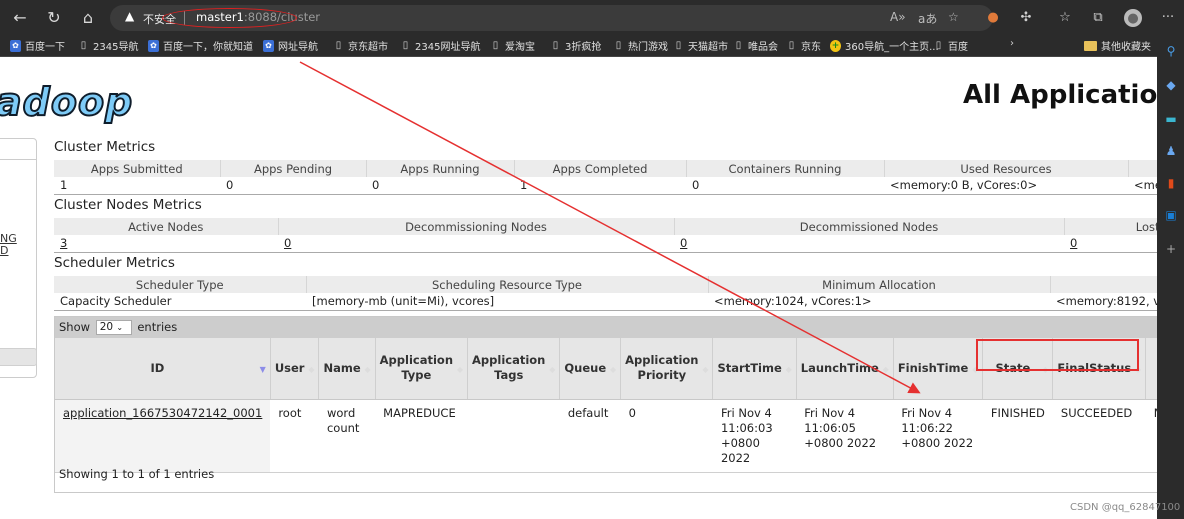 The height and width of the screenshot is (519, 1184). I want to click on sort-desc-icon: ▼, so click(262, 369).